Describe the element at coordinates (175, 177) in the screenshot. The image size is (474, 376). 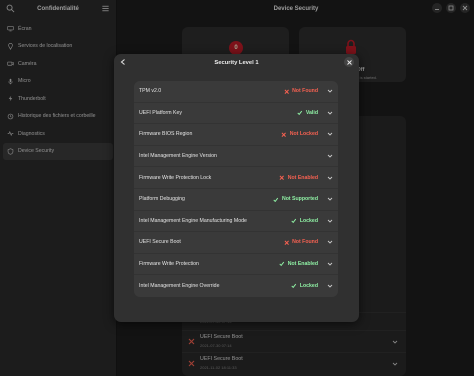
I see `security-check-label: Firmware Write Protection Lock` at that location.